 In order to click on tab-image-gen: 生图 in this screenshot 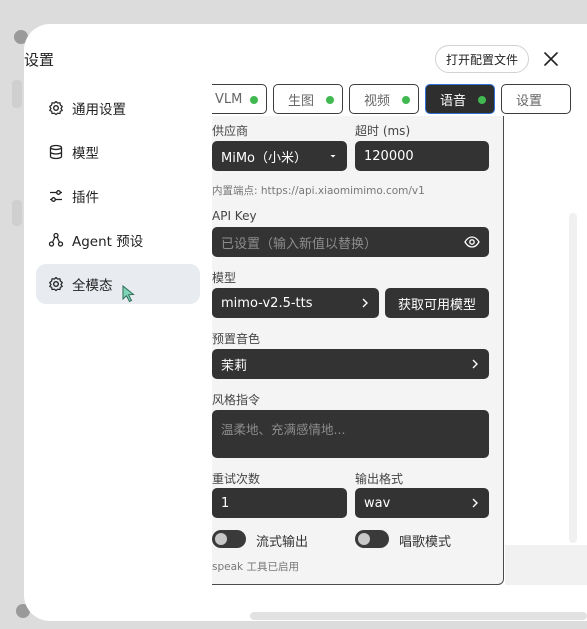, I will do `click(308, 99)`.